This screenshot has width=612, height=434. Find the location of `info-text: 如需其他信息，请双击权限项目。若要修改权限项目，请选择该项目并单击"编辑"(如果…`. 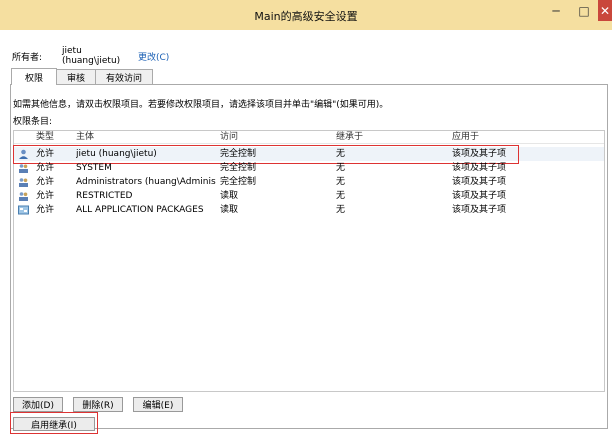

info-text: 如需其他信息，请双击权限项目。若要修改权限项目，请选择该项目并单击"编辑"(如果… is located at coordinates (201, 105).